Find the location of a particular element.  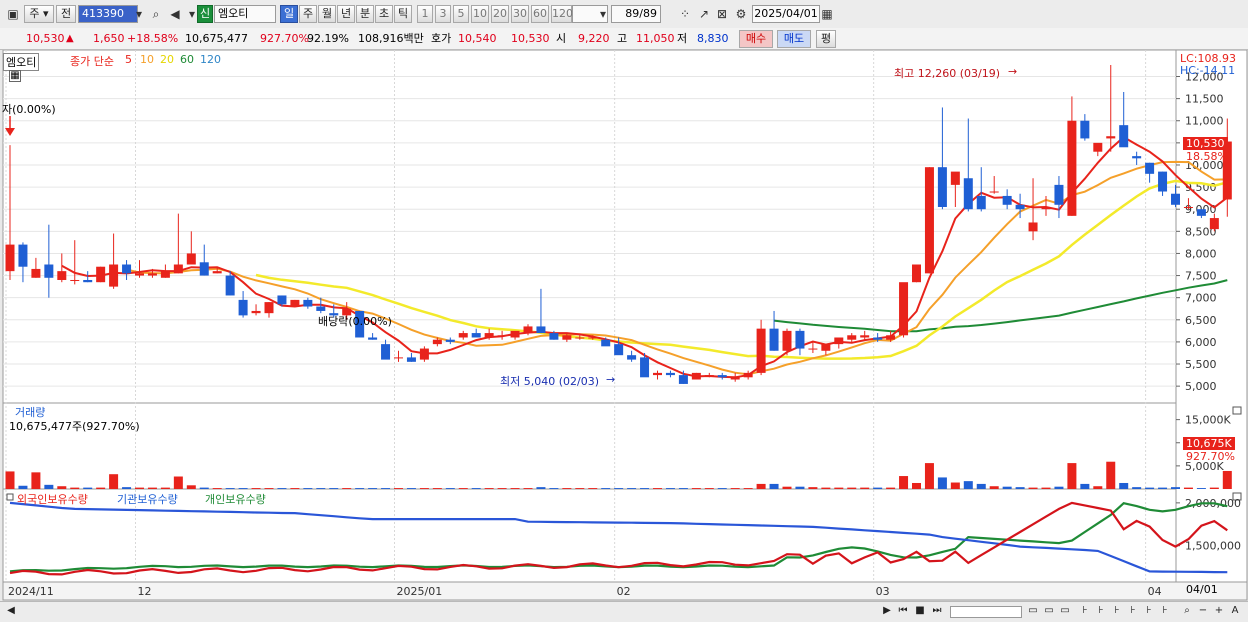

interval-button-30: 30 is located at coordinates (520, 14).